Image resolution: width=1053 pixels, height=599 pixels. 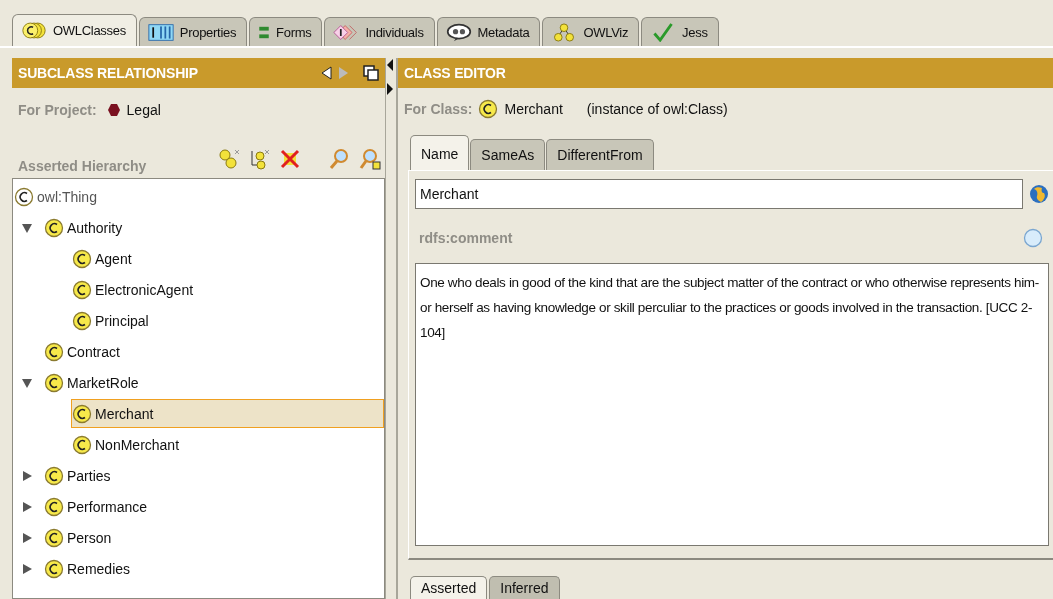 What do you see at coordinates (160, 32) in the screenshot?
I see `property-bars-icon` at bounding box center [160, 32].